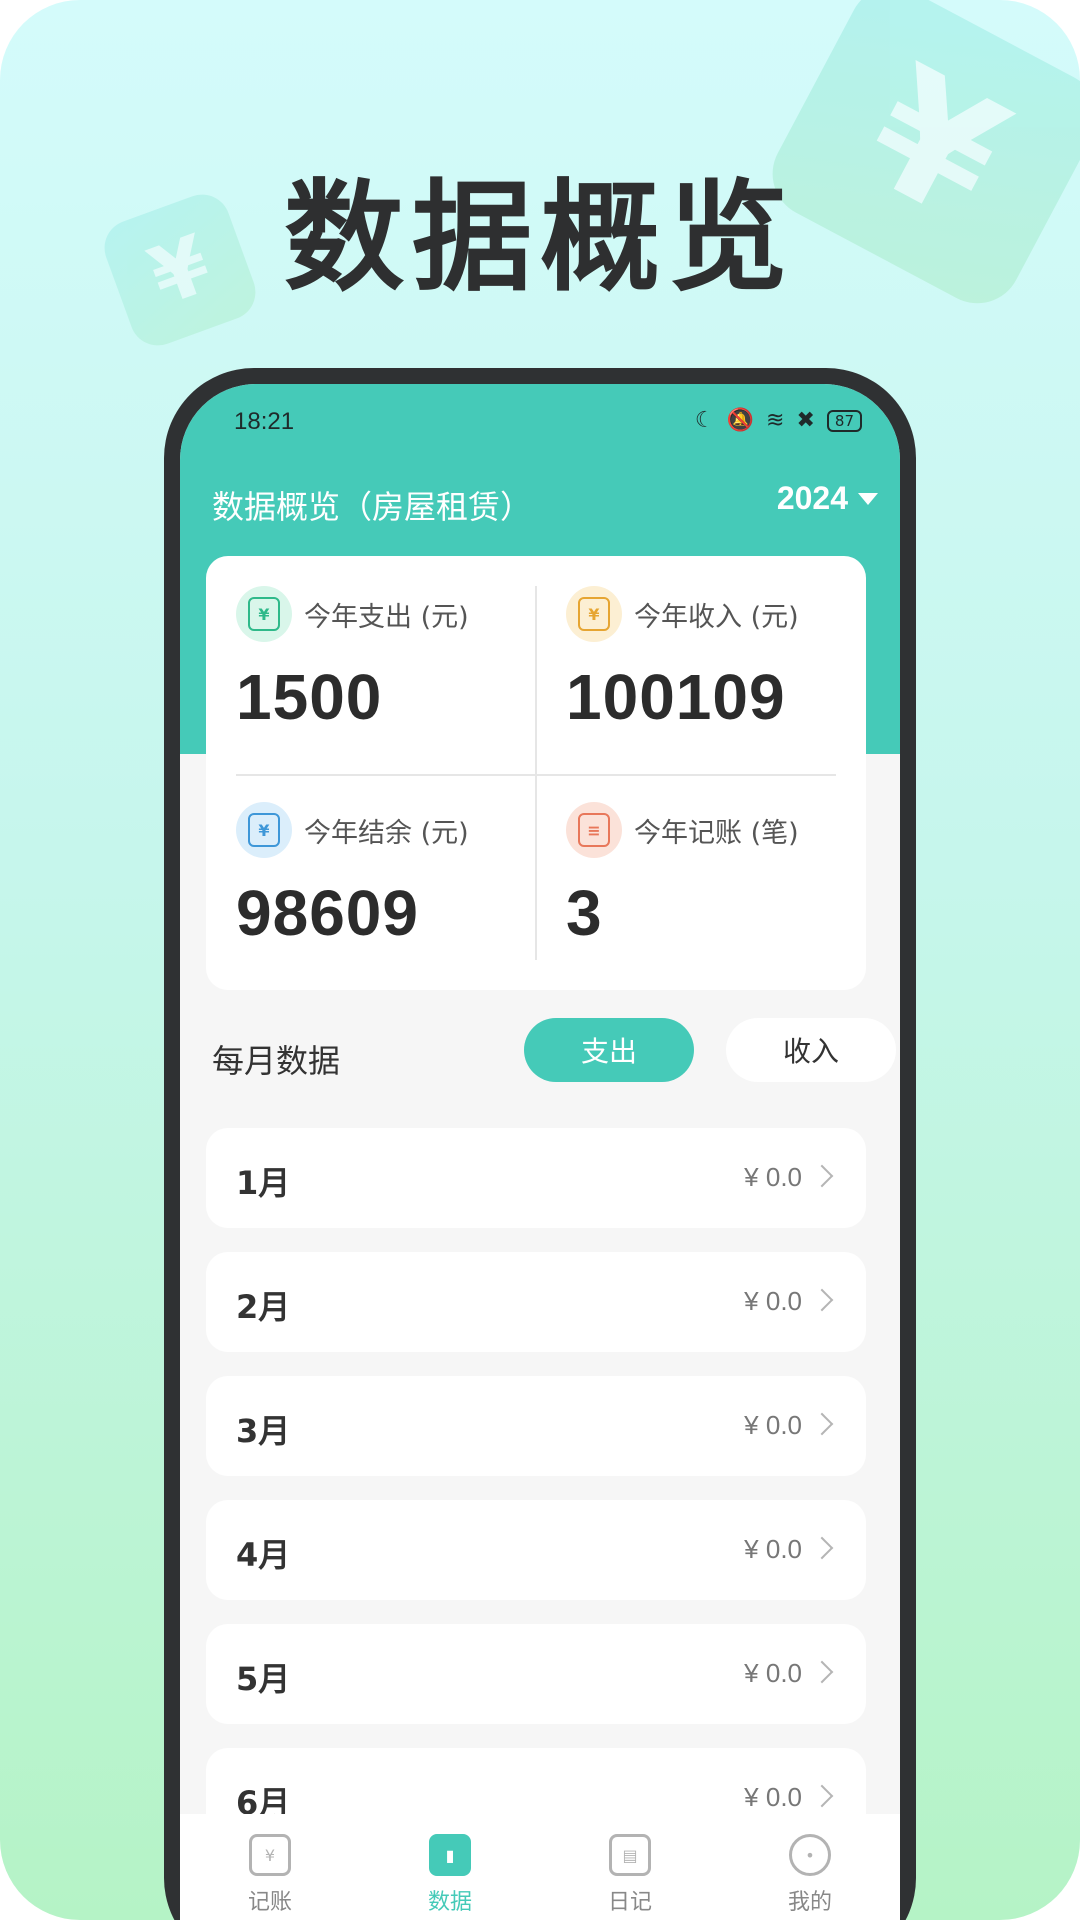 The image size is (1080, 1920). Describe the element at coordinates (584, 913) in the screenshot. I see `stat-value: 3` at that location.